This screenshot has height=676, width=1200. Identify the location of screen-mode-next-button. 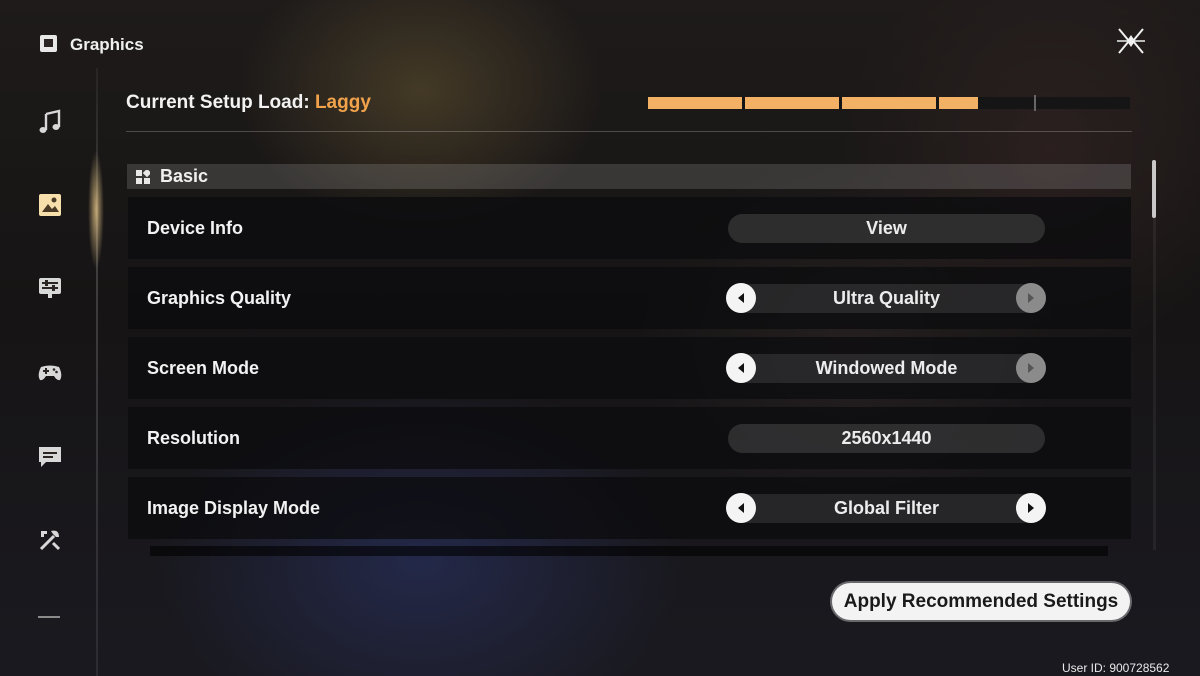
(1031, 368).